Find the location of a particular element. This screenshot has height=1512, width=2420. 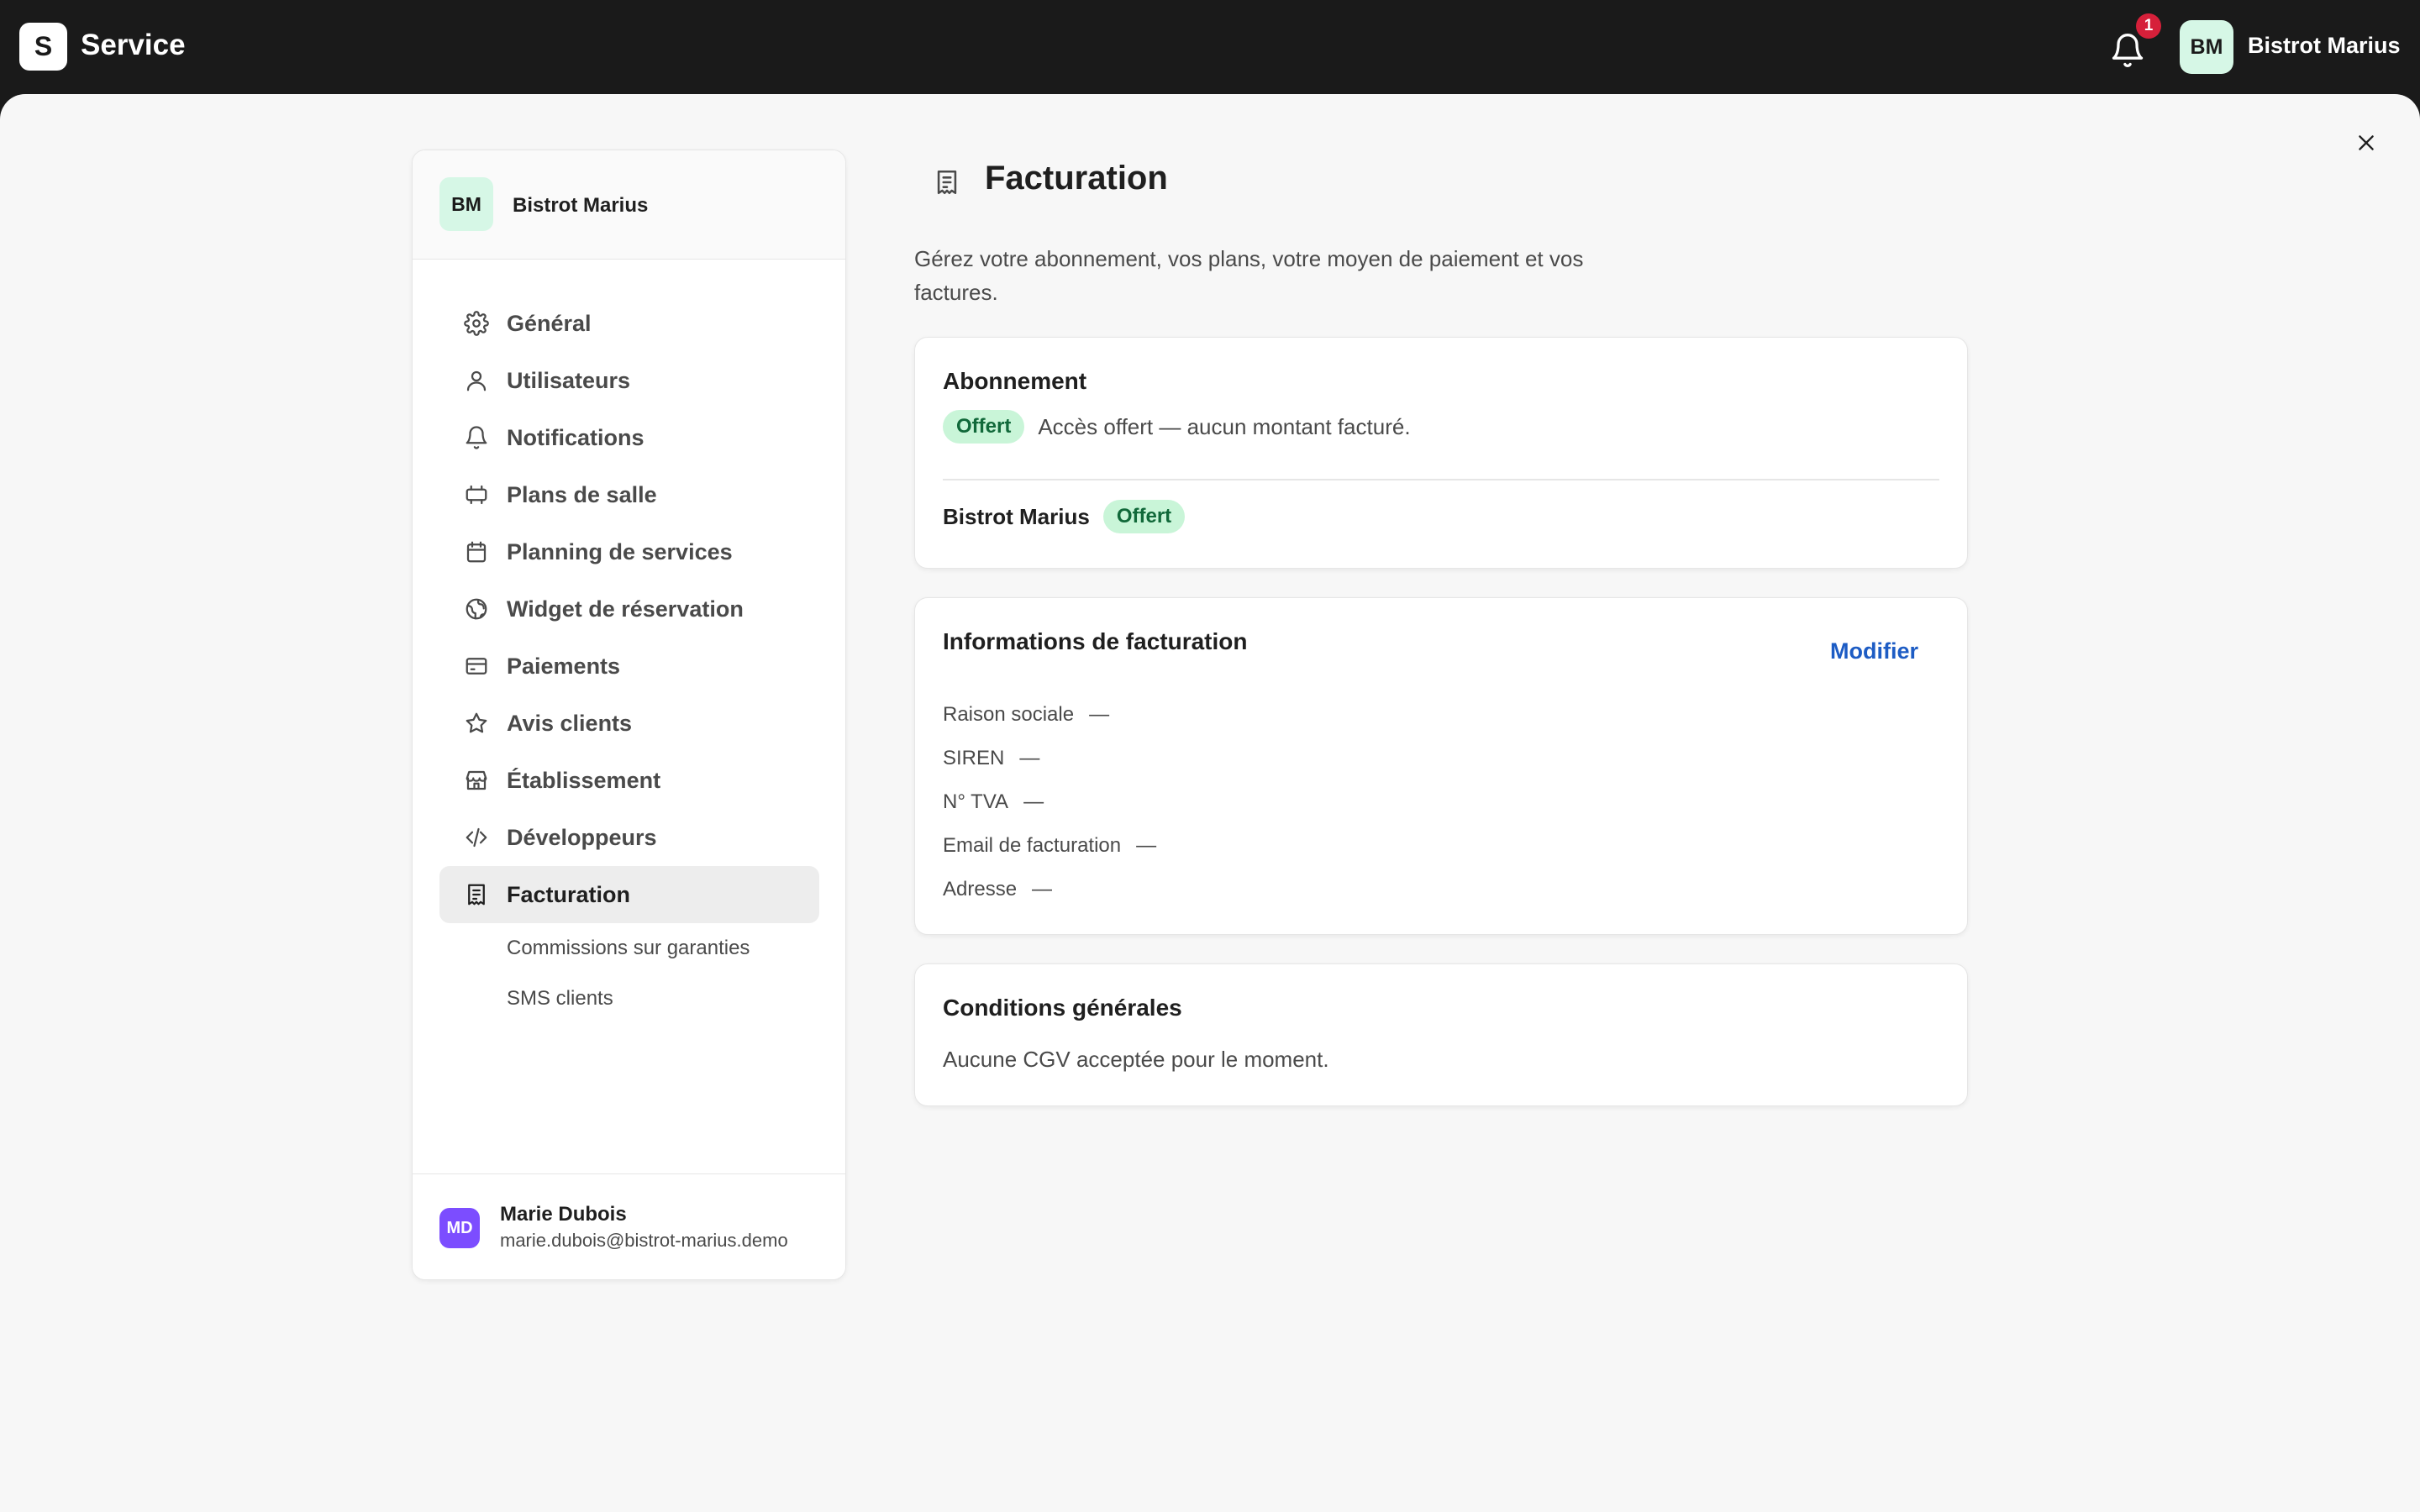

info-row-billing-email: Email de facturation — is located at coordinates (1049, 846).